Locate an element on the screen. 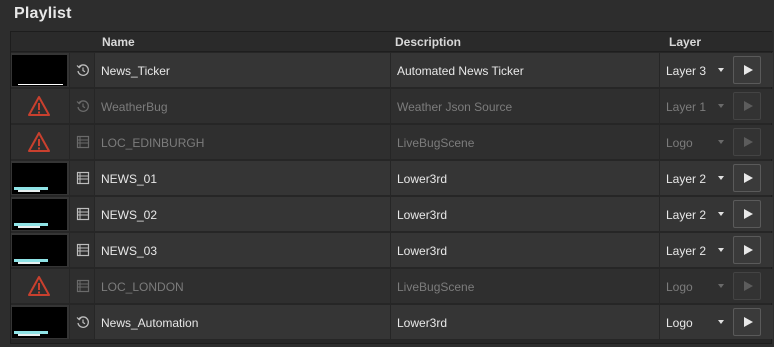  playlist-row: NEWS_03 Lower3rd Layer 2 is located at coordinates (392, 250).